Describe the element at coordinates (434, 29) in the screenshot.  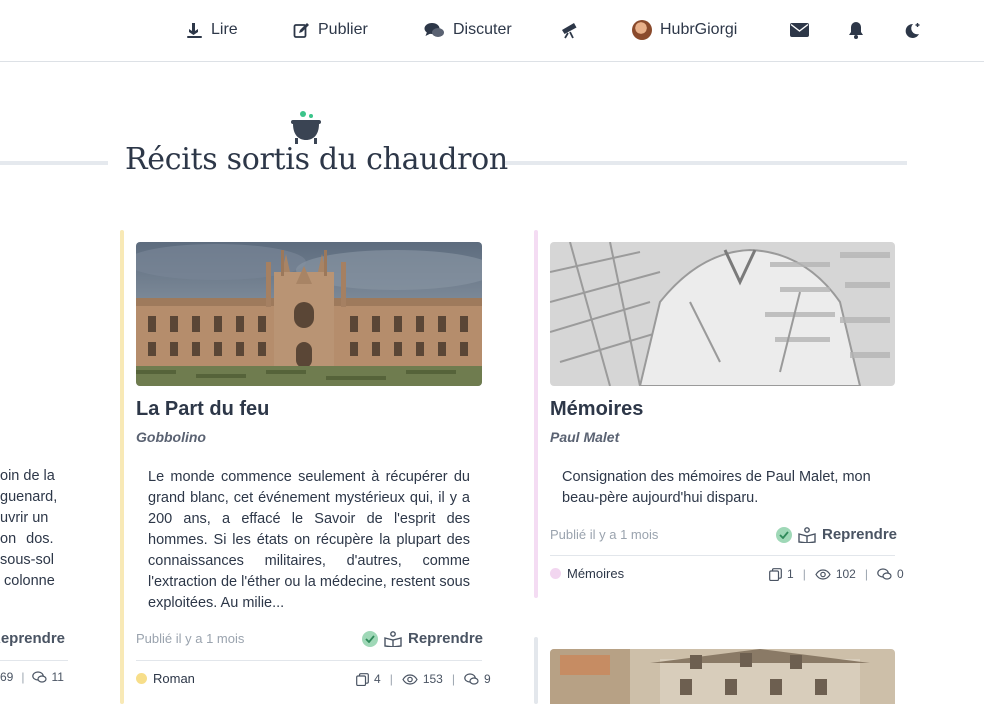
I see `chat-bubbles-icon` at that location.